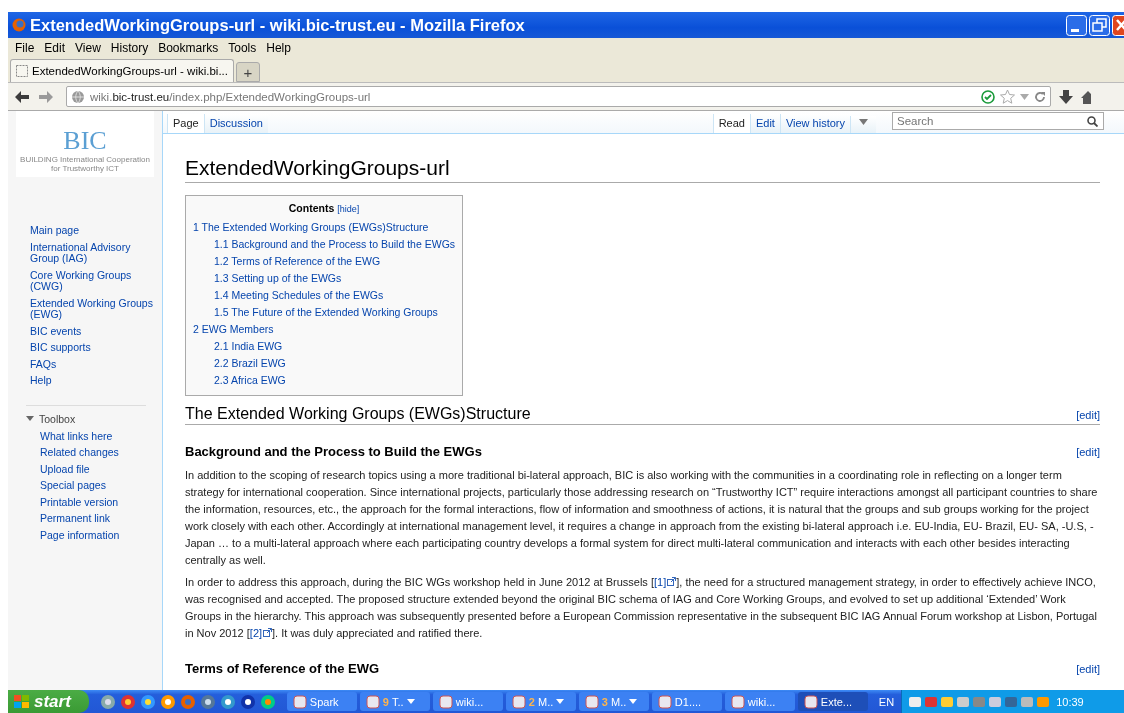 The height and width of the screenshot is (713, 1124). I want to click on sidebar-link: BIC supports, so click(92, 348).